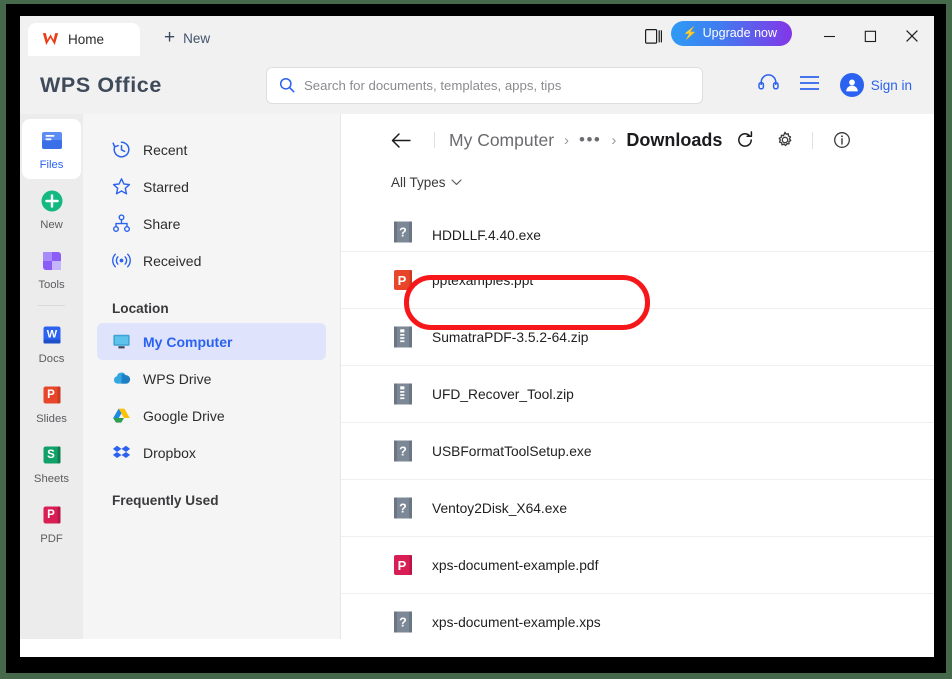 This screenshot has width=952, height=679. What do you see at coordinates (121, 149) in the screenshot?
I see `history-clock-icon` at bounding box center [121, 149].